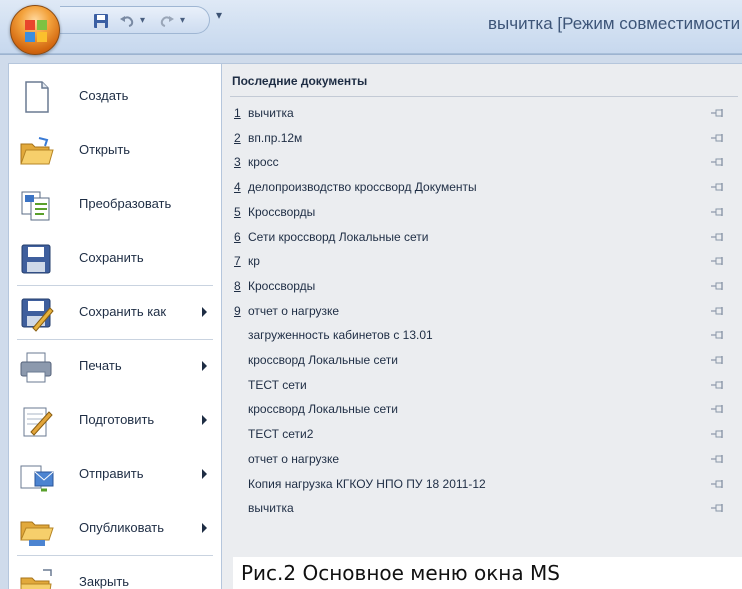  Describe the element at coordinates (115, 474) in the screenshot. I see `menu-item-send: Отправить` at that location.